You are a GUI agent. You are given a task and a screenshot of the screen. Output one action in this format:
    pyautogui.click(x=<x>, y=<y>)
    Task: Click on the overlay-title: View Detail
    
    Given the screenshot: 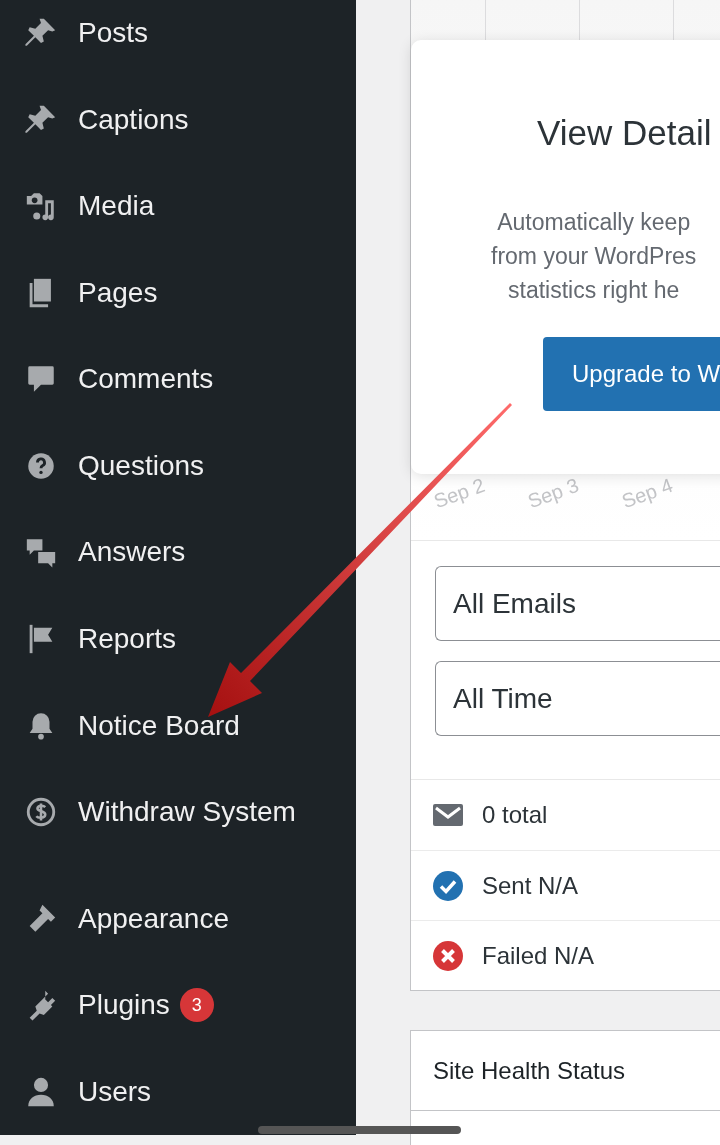 What is the action you would take?
    pyautogui.click(x=624, y=132)
    